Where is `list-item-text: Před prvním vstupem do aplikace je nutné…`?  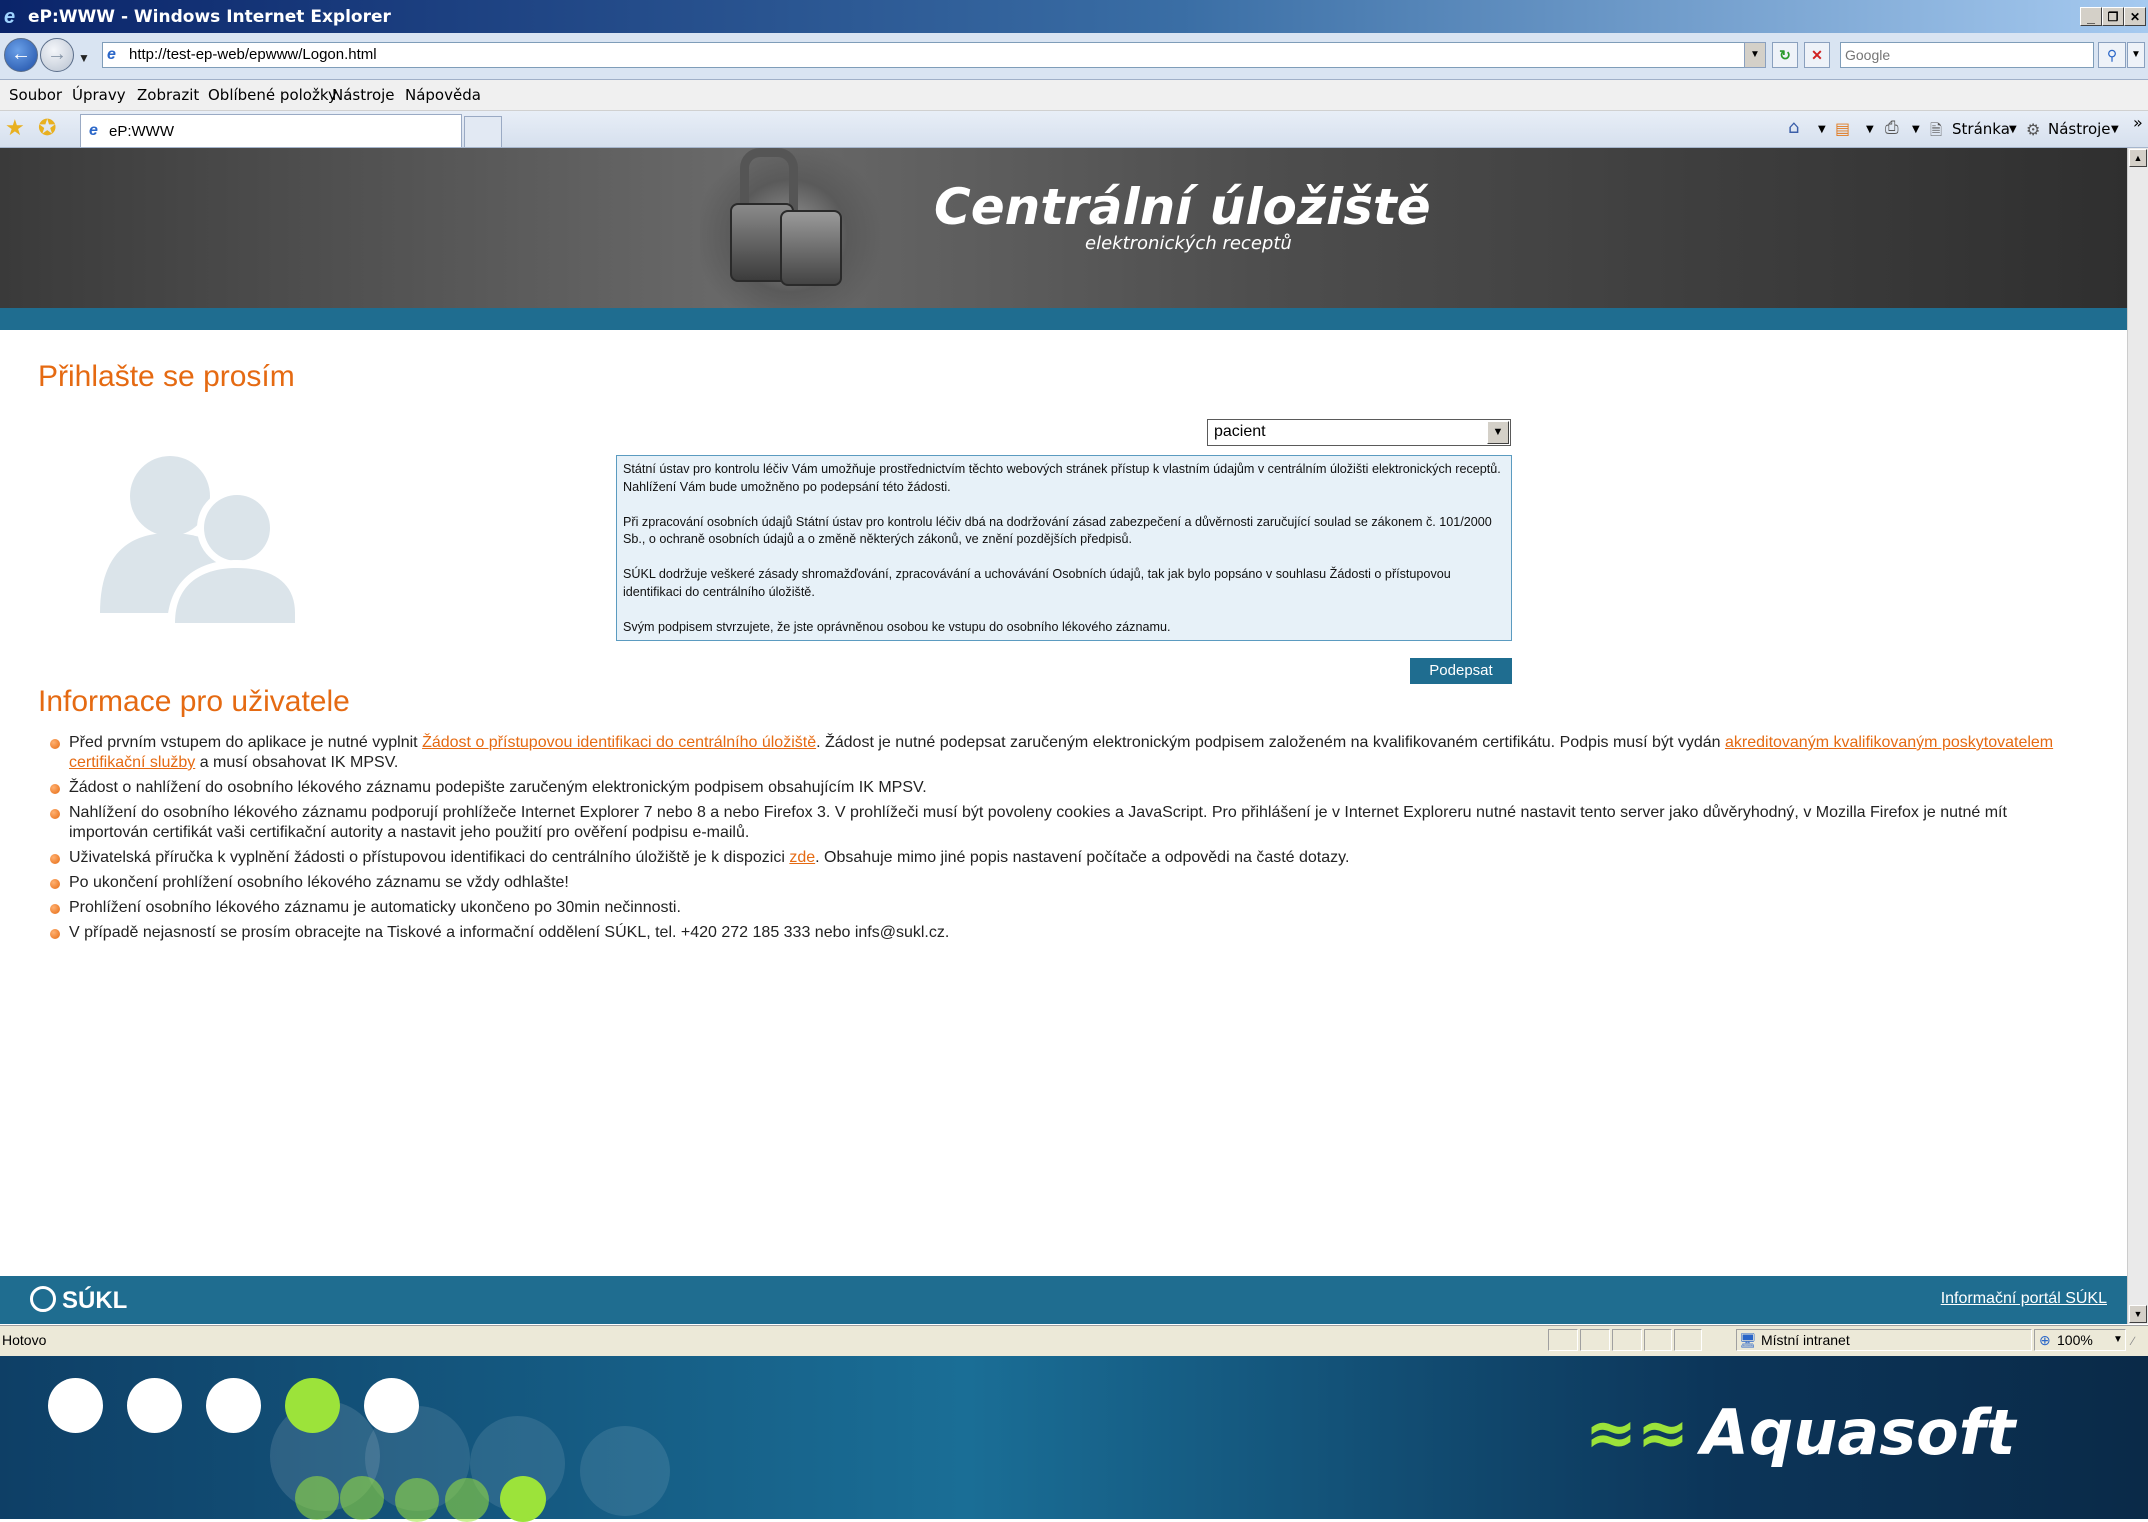 list-item-text: Před prvním vstupem do aplikace je nutné… is located at coordinates (246, 742).